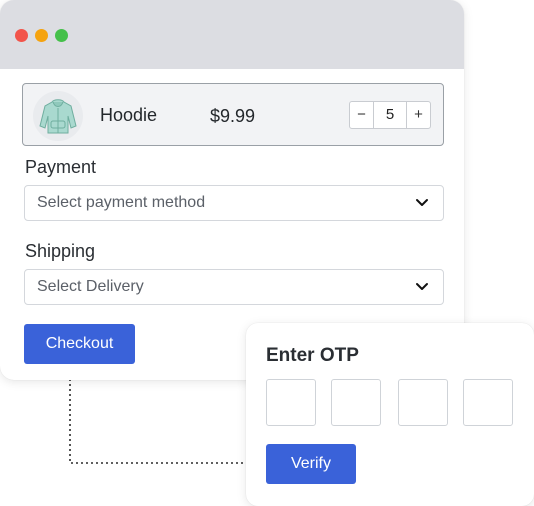 The height and width of the screenshot is (506, 534). What do you see at coordinates (234, 287) in the screenshot?
I see `delivery-select: Select Delivery` at bounding box center [234, 287].